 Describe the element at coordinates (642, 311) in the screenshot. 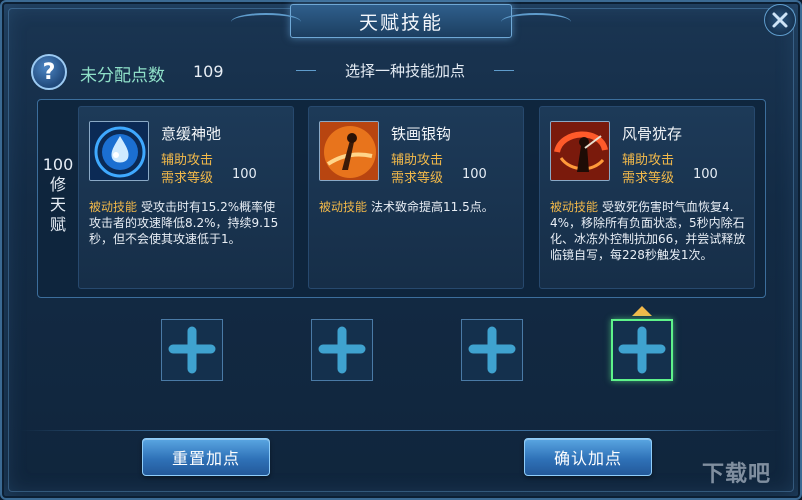

I see `selected-slot-arrow-icon` at that location.